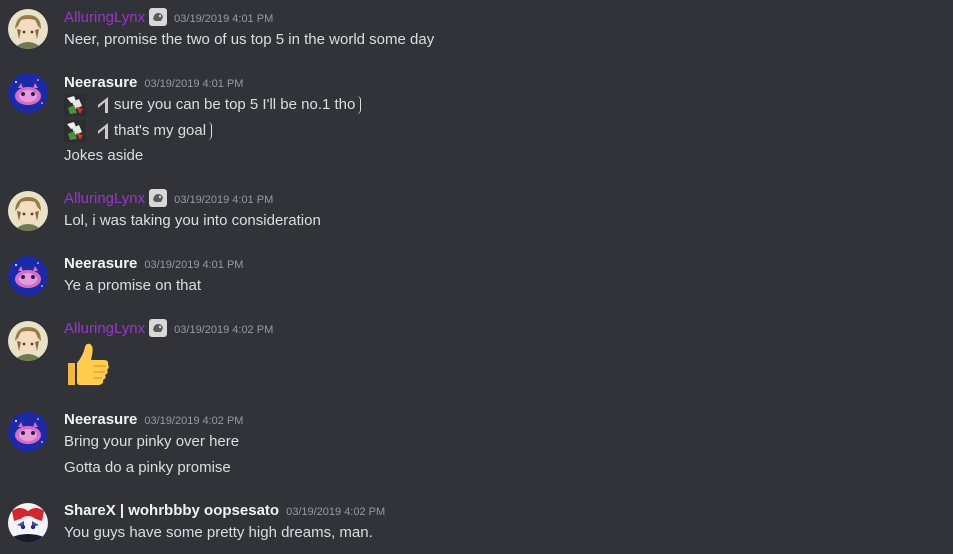 This screenshot has height=554, width=953. I want to click on message-text: Gotta do a pinky promise, so click(147, 467).